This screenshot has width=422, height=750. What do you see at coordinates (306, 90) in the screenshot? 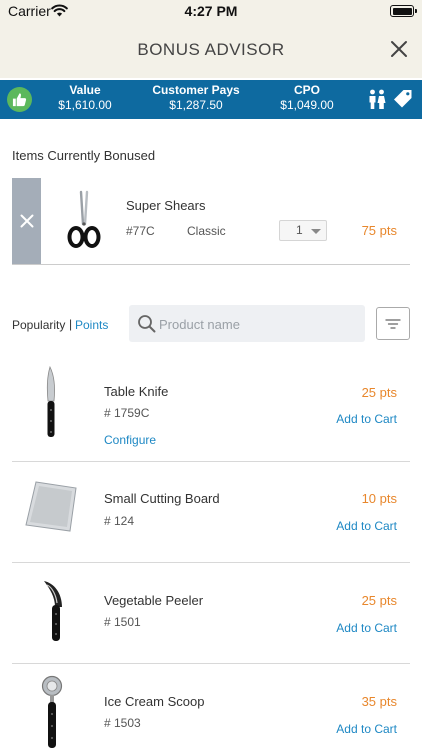
I see `summary-cpo-label: CPO` at bounding box center [306, 90].